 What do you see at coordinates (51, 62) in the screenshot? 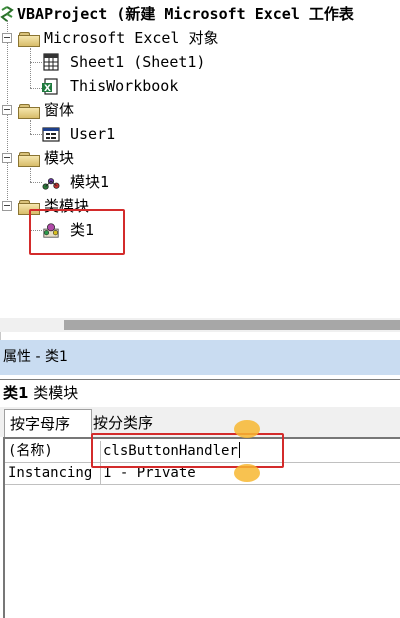
I see `sheet-icon` at bounding box center [51, 62].